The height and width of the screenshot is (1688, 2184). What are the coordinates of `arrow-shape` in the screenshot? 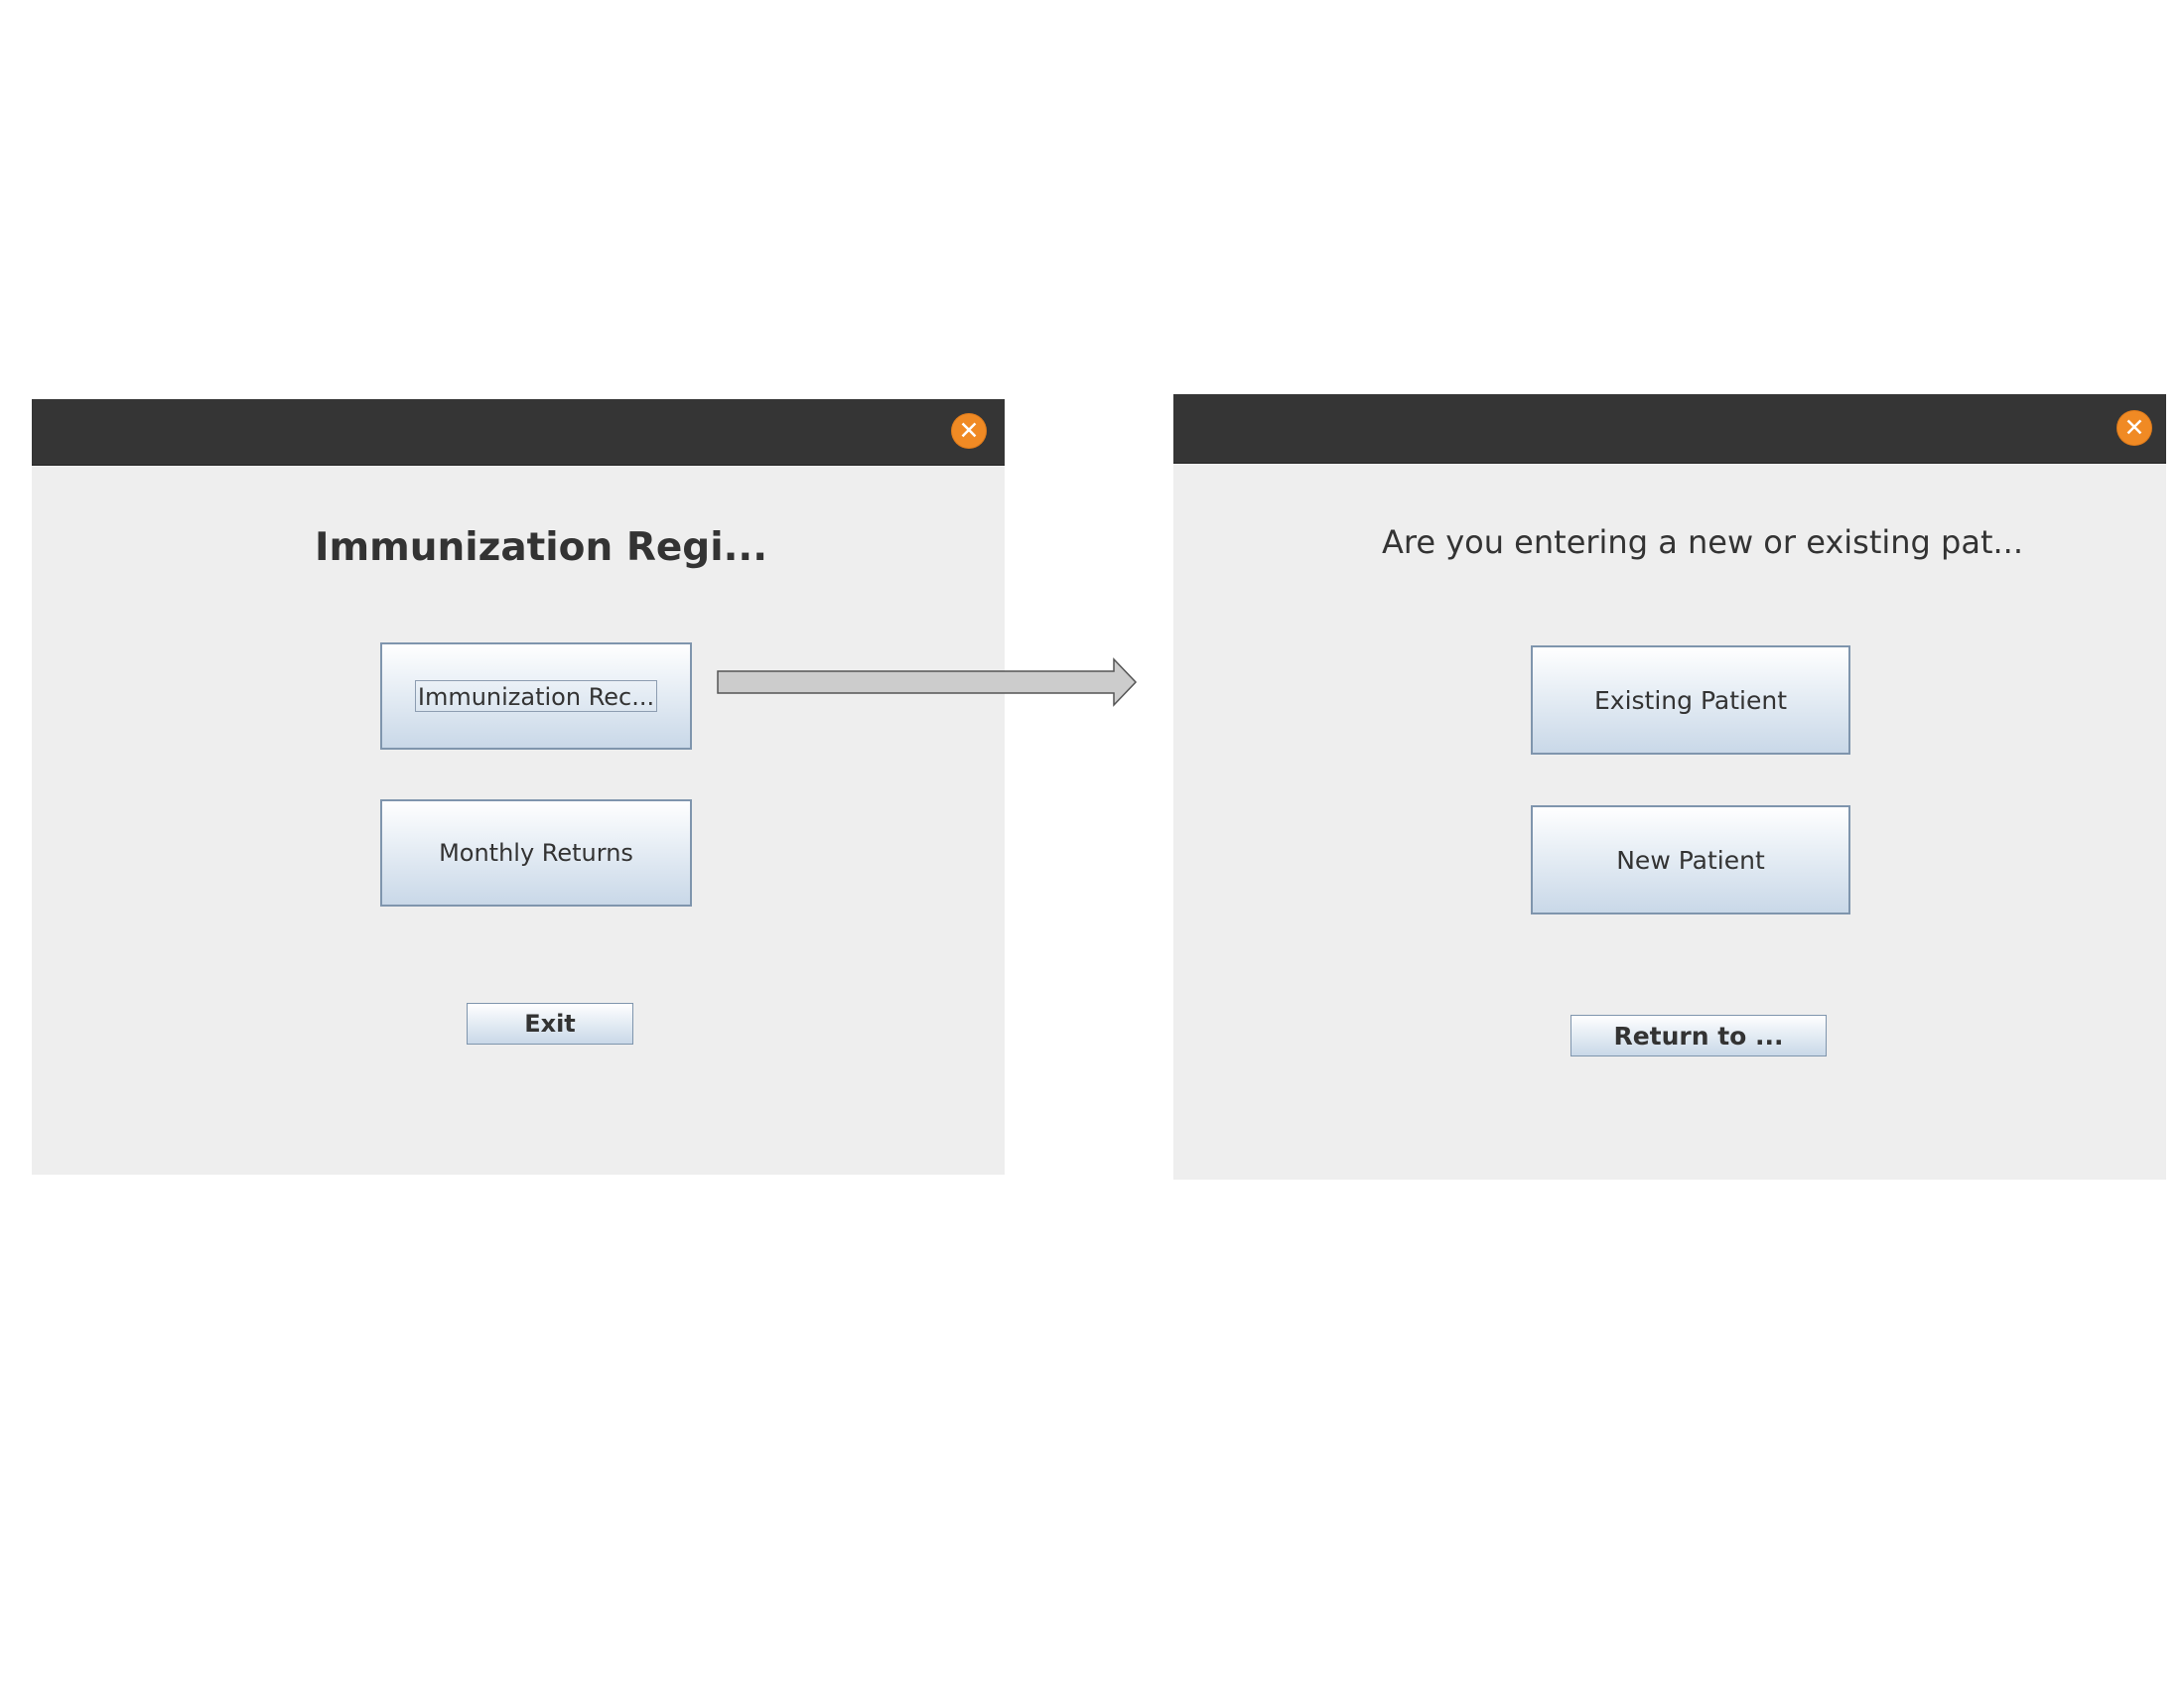 It's located at (927, 682).